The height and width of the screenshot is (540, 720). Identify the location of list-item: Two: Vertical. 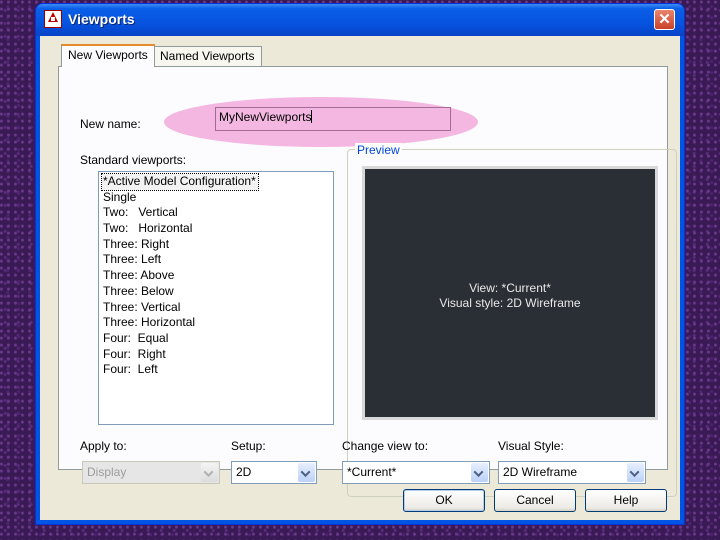
(140, 213).